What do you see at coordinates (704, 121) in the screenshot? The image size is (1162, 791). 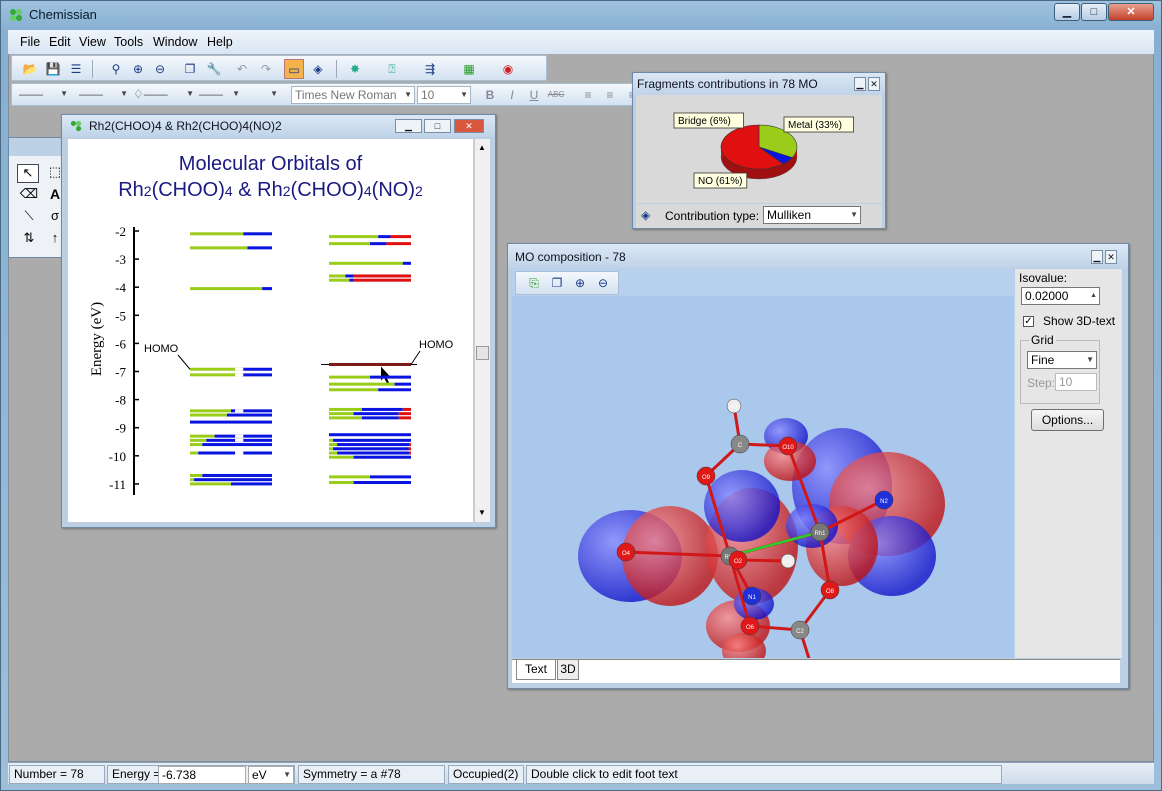 I see `pie-label: Bridge (6%)` at bounding box center [704, 121].